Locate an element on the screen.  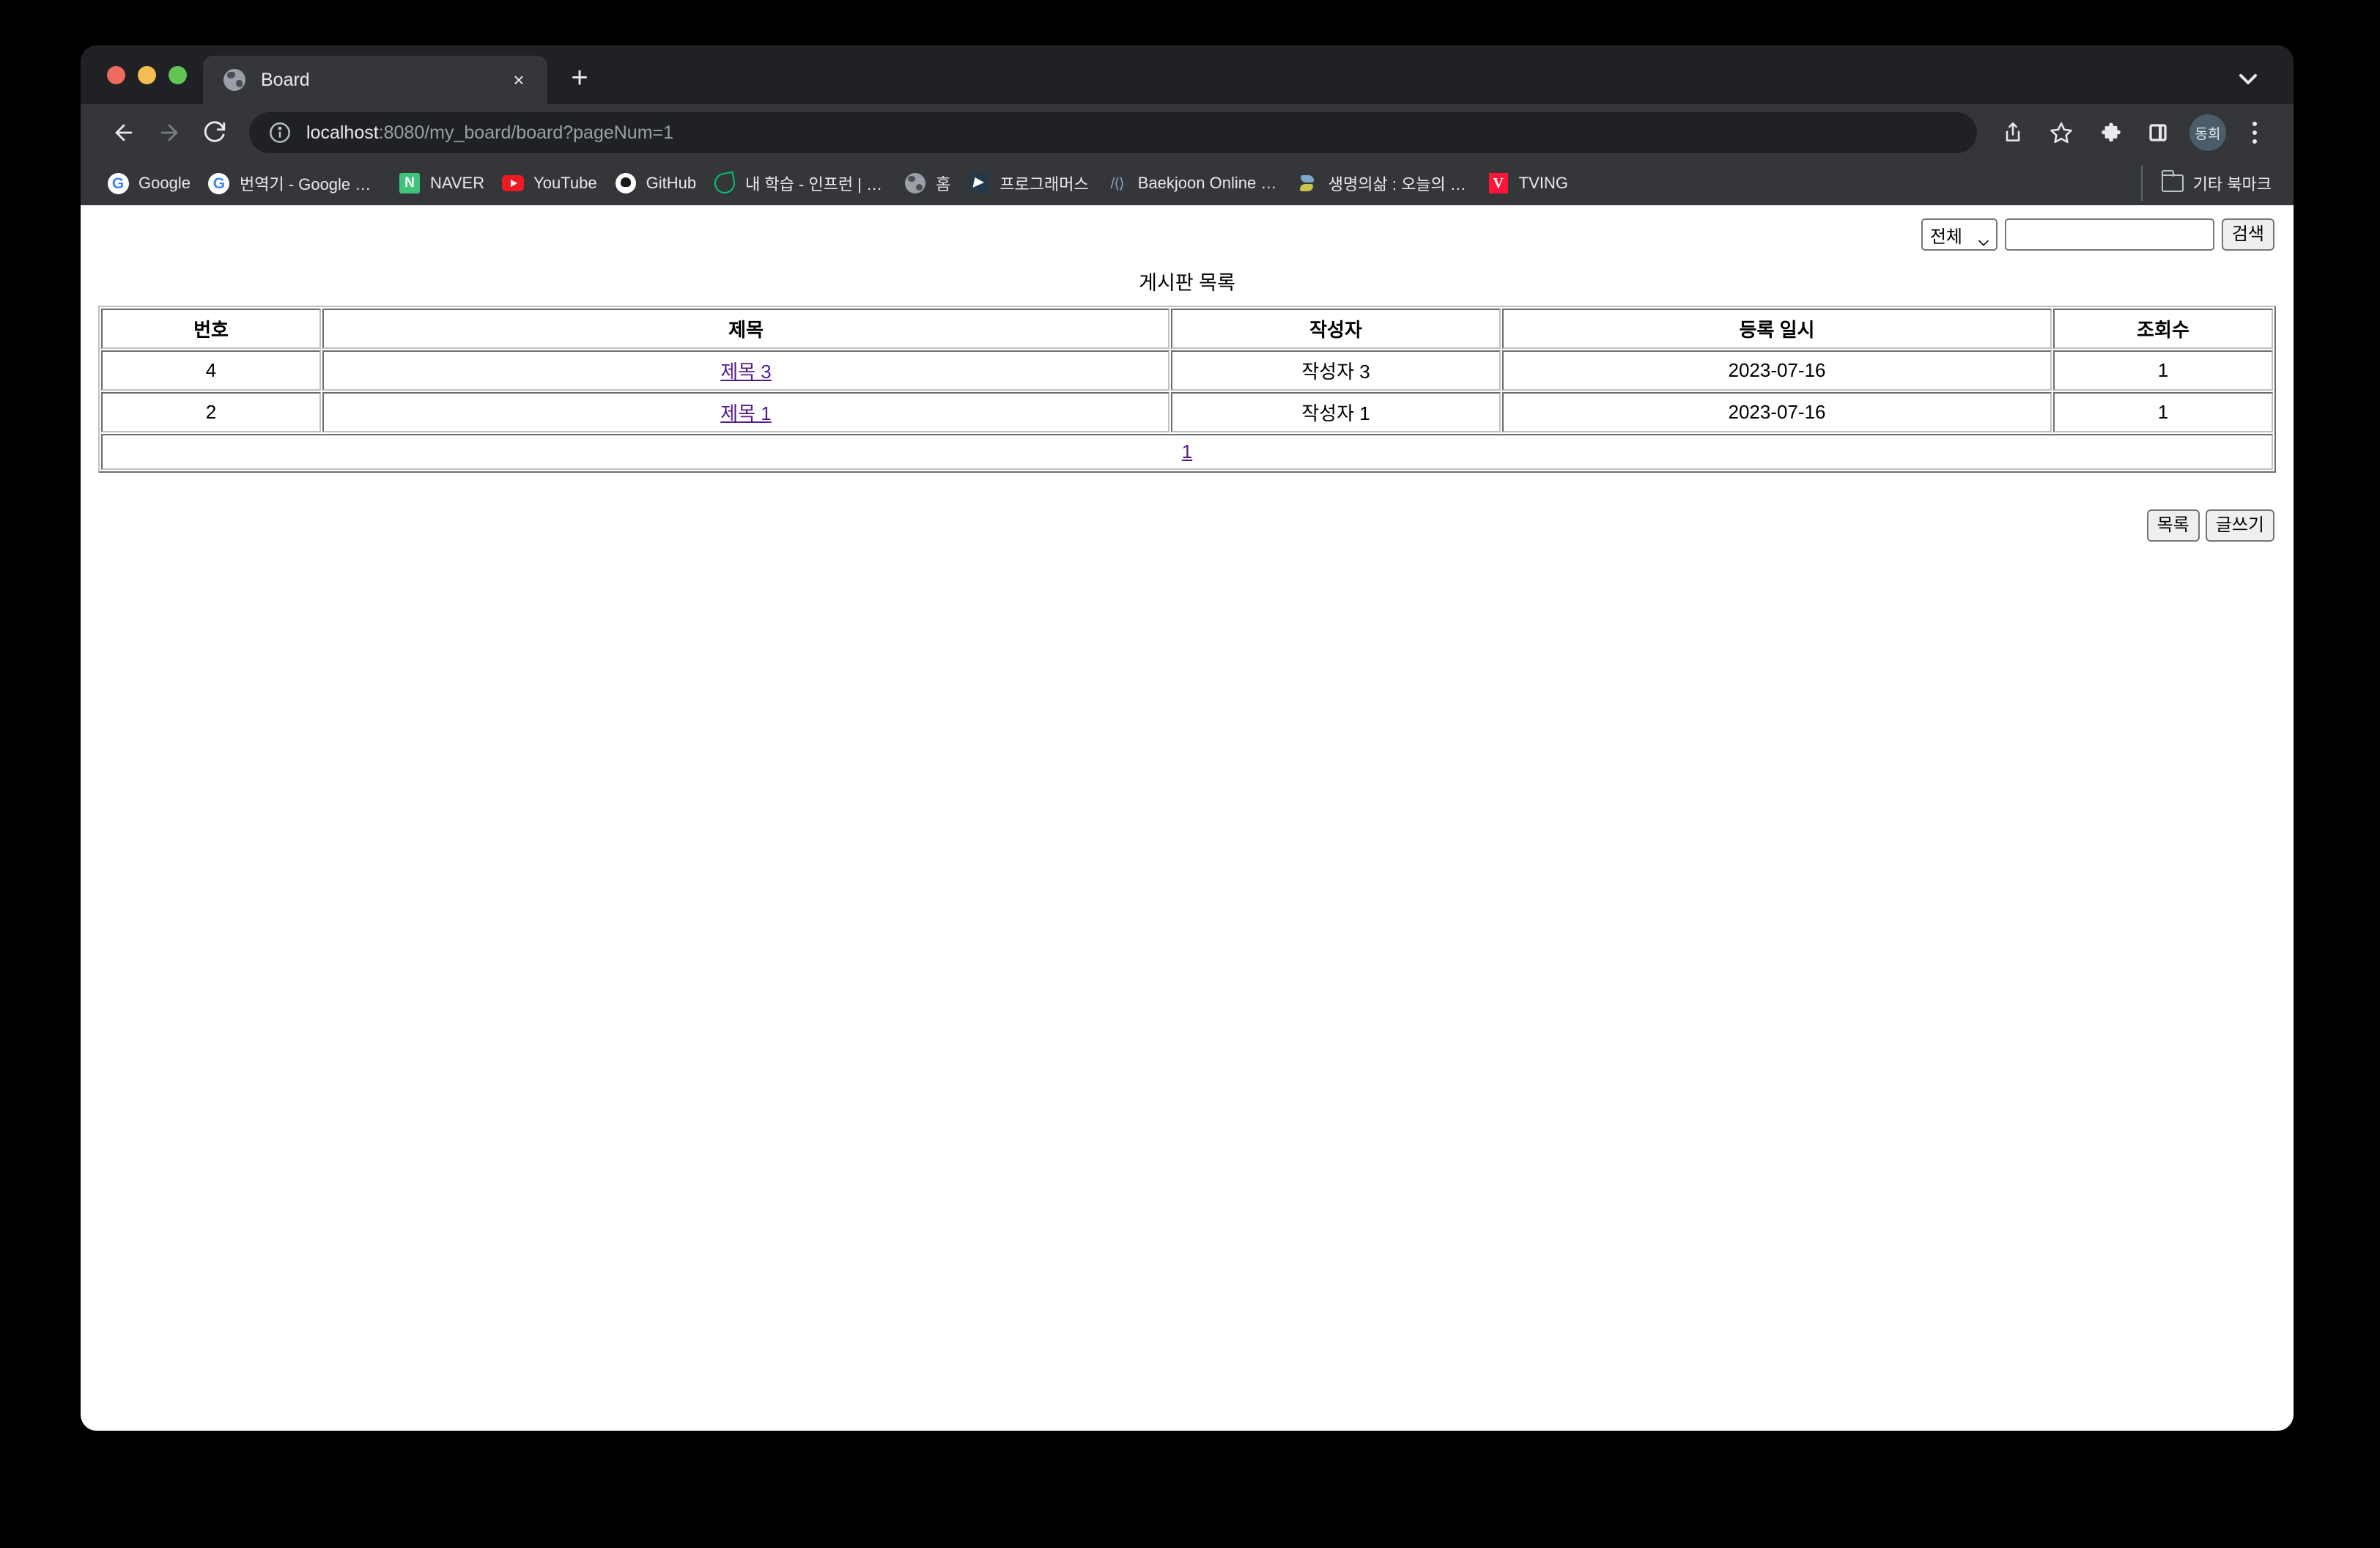
extensions-puzzle-icon is located at coordinates (2109, 132).